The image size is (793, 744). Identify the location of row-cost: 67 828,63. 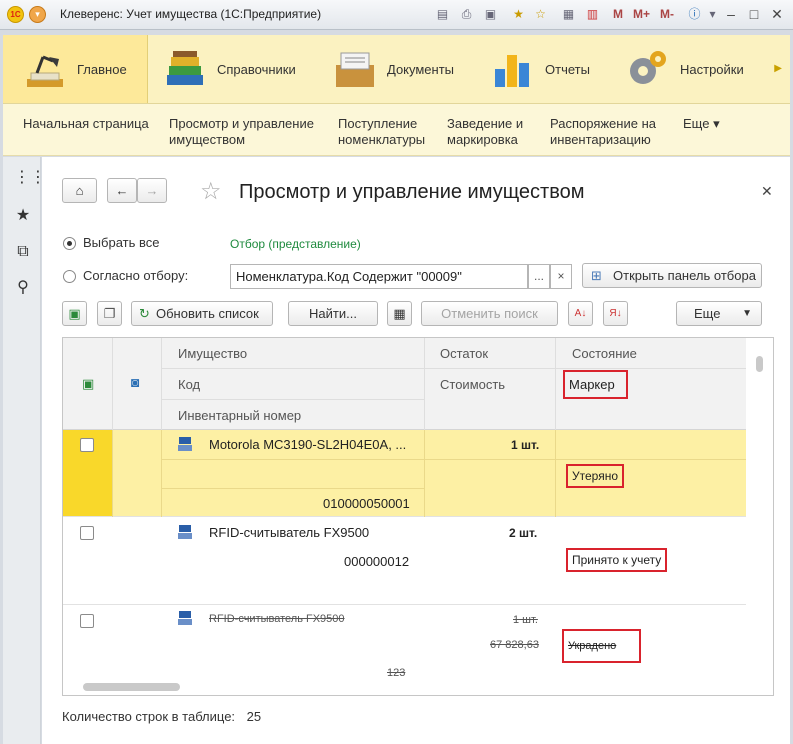
(514, 645).